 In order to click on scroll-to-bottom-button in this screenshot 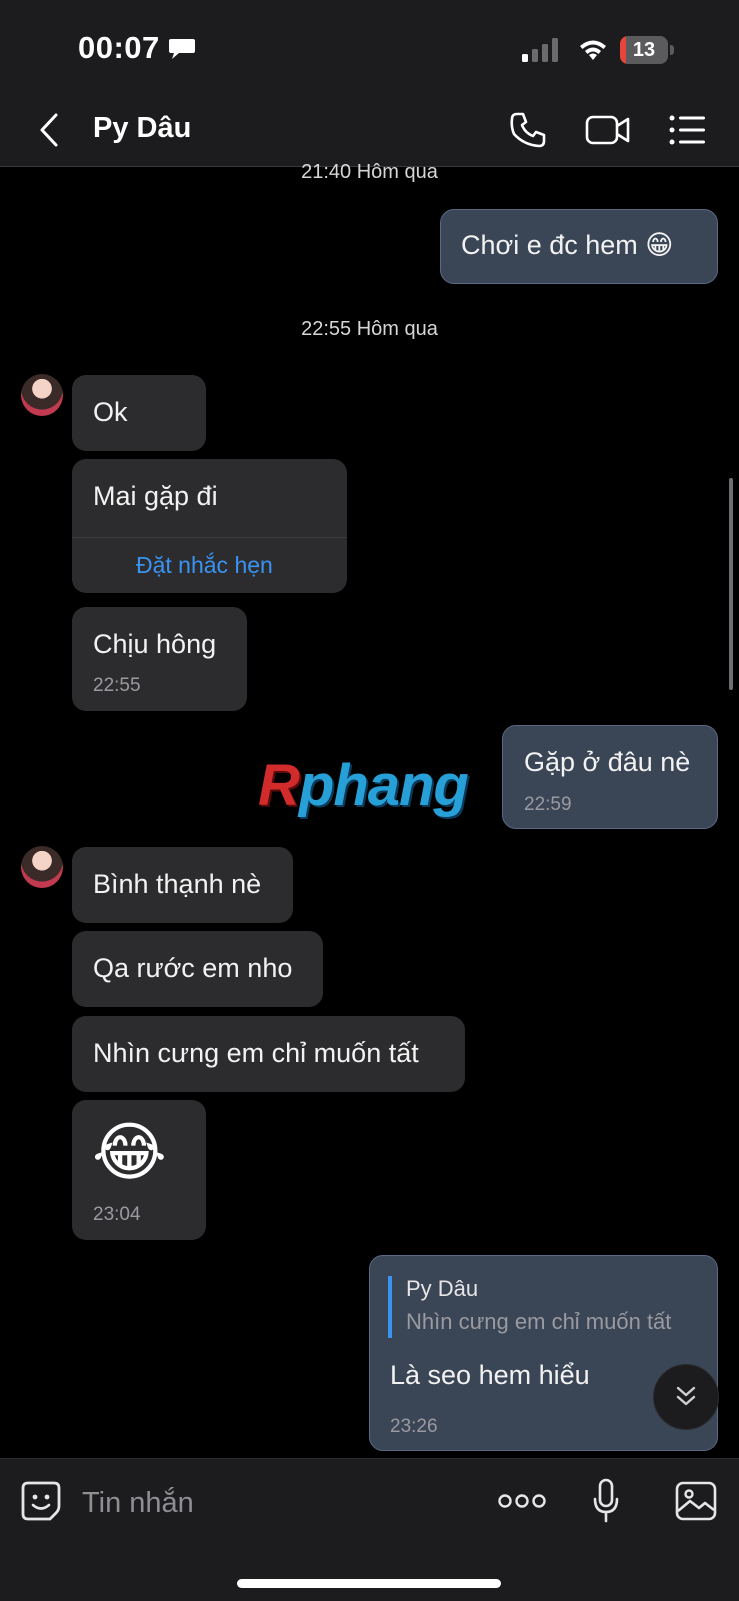, I will do `click(686, 1397)`.